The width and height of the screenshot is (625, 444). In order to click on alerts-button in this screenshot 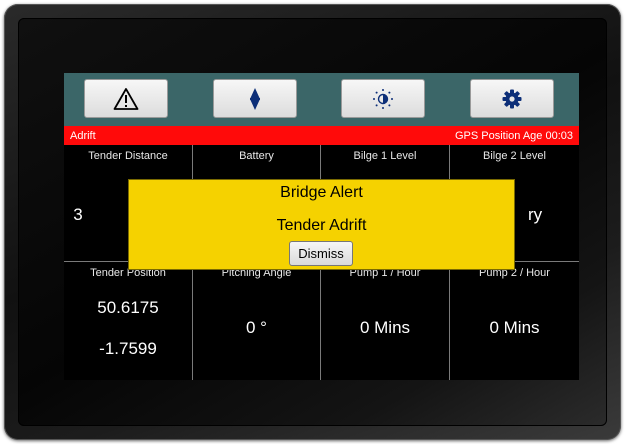, I will do `click(126, 98)`.